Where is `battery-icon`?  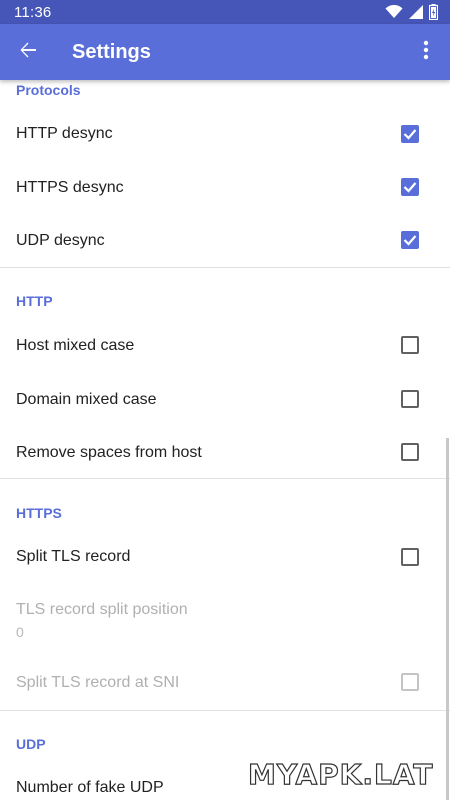 battery-icon is located at coordinates (433, 12).